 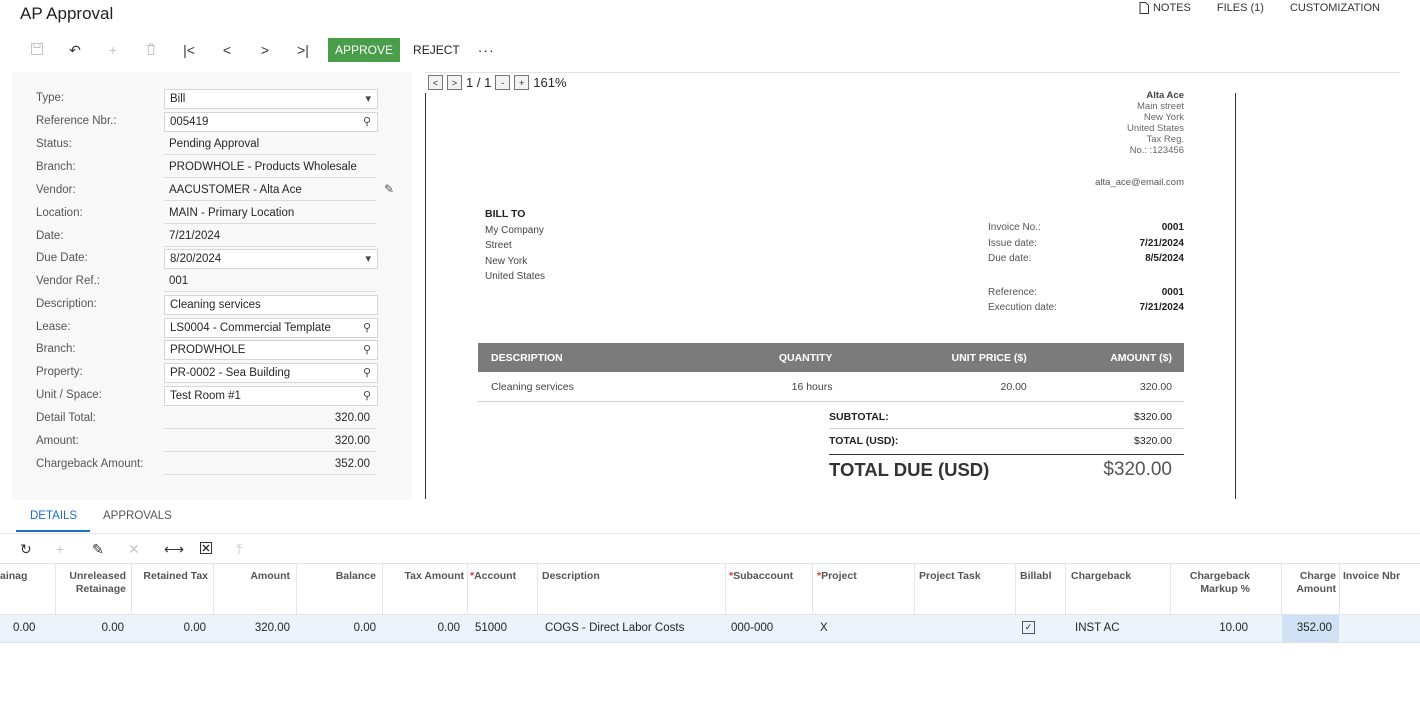 What do you see at coordinates (227, 50) in the screenshot?
I see `previous-record-icon: <` at bounding box center [227, 50].